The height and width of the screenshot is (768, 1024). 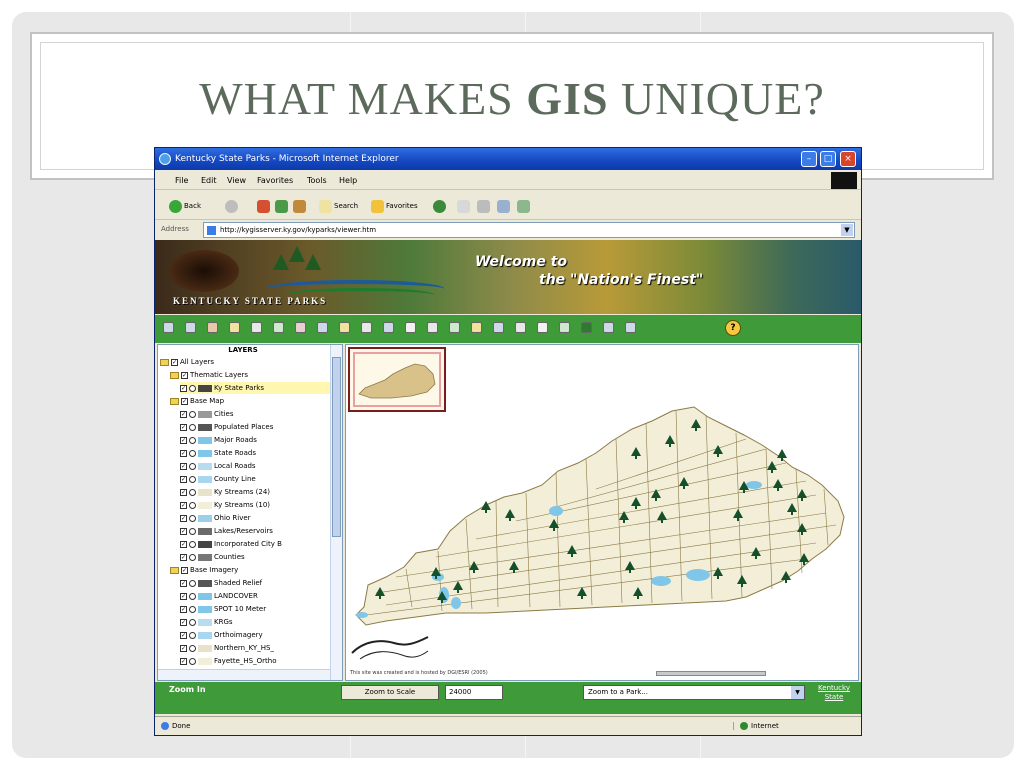 I want to click on home-button, so click(x=299, y=206).